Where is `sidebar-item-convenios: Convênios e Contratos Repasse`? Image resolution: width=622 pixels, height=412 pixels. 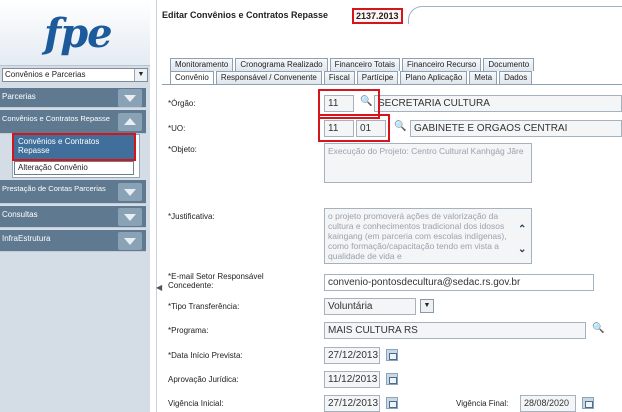 sidebar-item-convenios: Convênios e Contratos Repasse is located at coordinates (73, 122).